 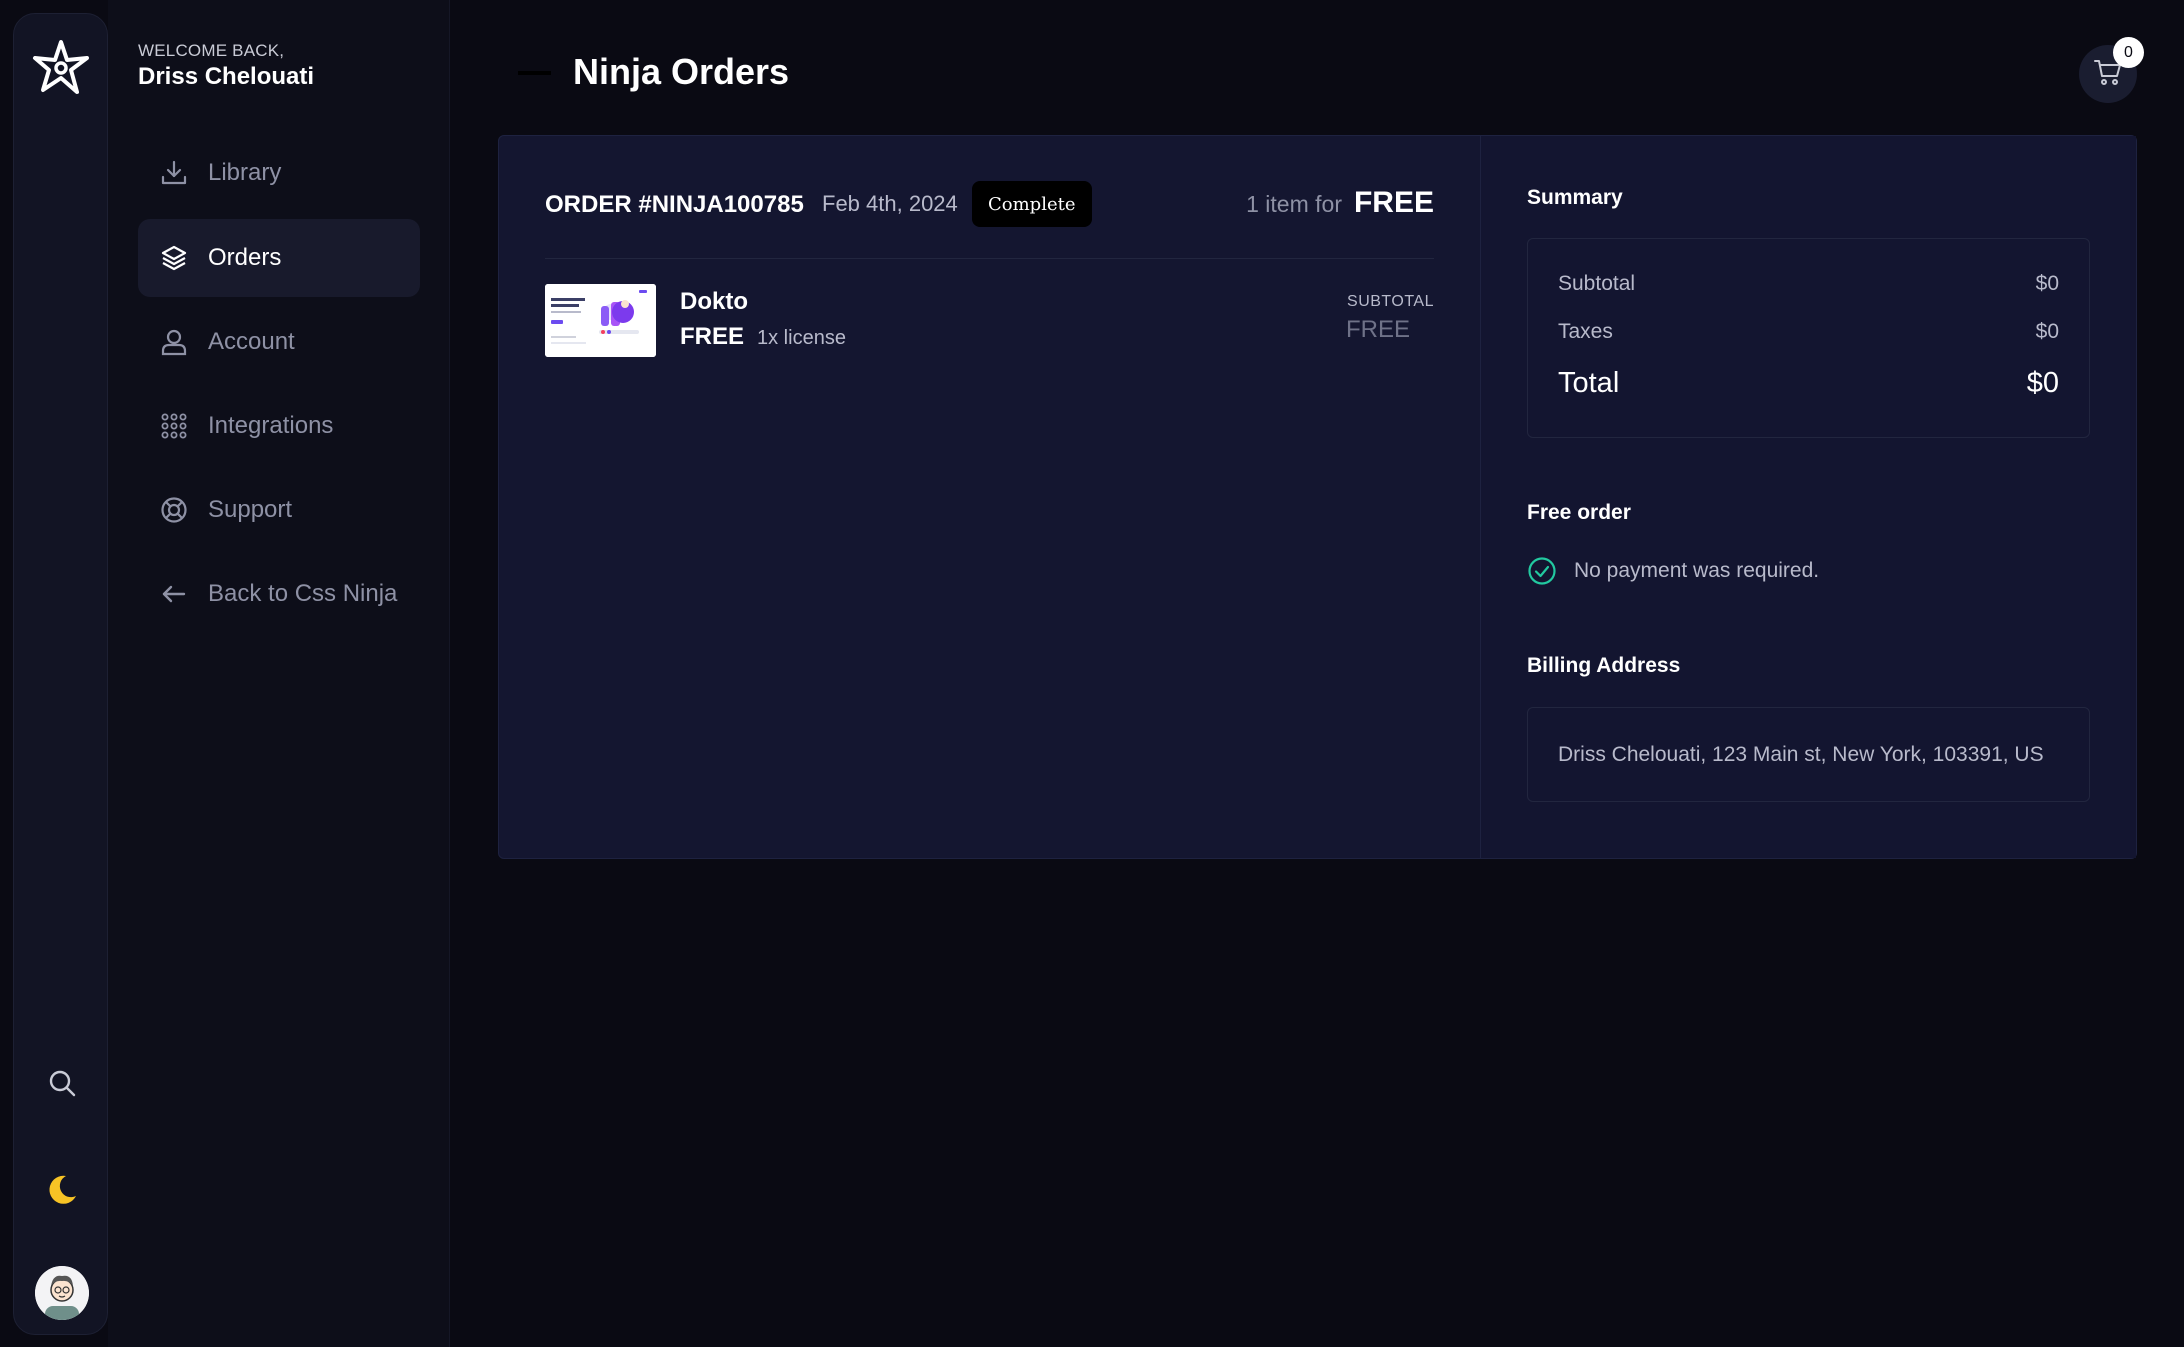 I want to click on items-summary: 1 item for FREE, so click(x=1340, y=203).